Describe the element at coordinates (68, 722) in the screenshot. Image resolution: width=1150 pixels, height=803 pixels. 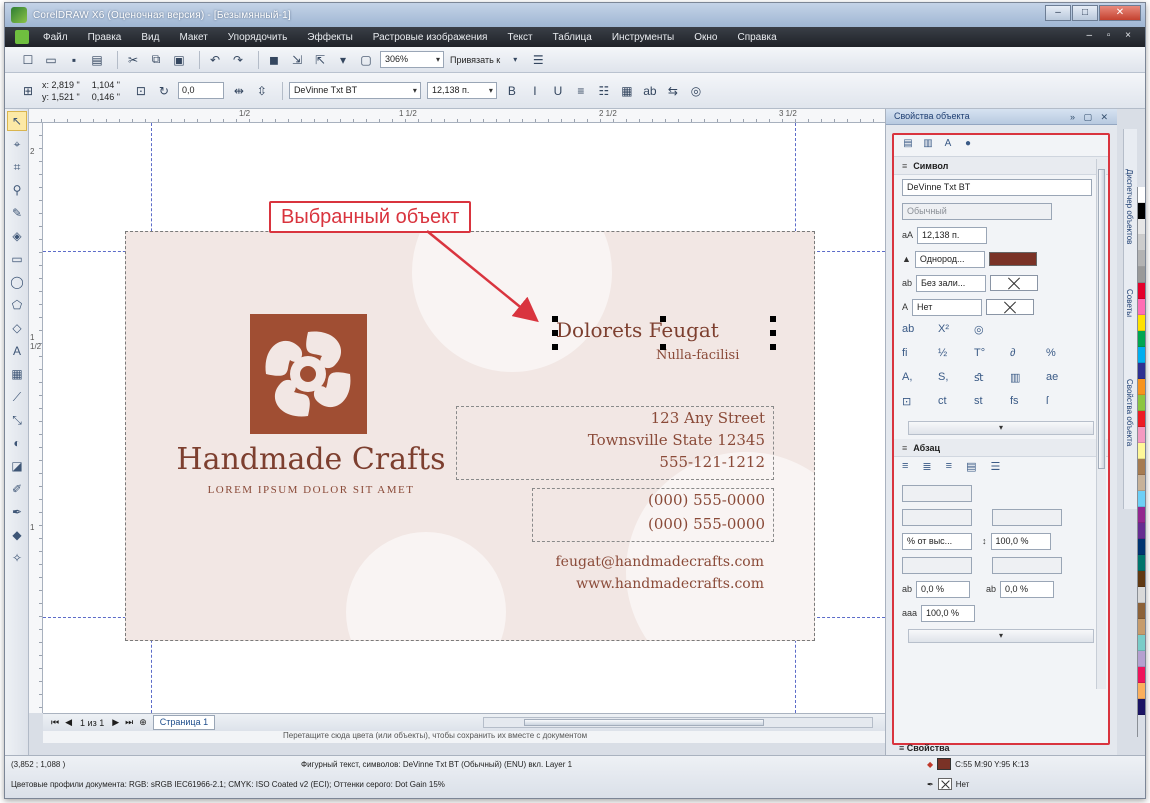
I see `previous-page-icon: ◀` at that location.